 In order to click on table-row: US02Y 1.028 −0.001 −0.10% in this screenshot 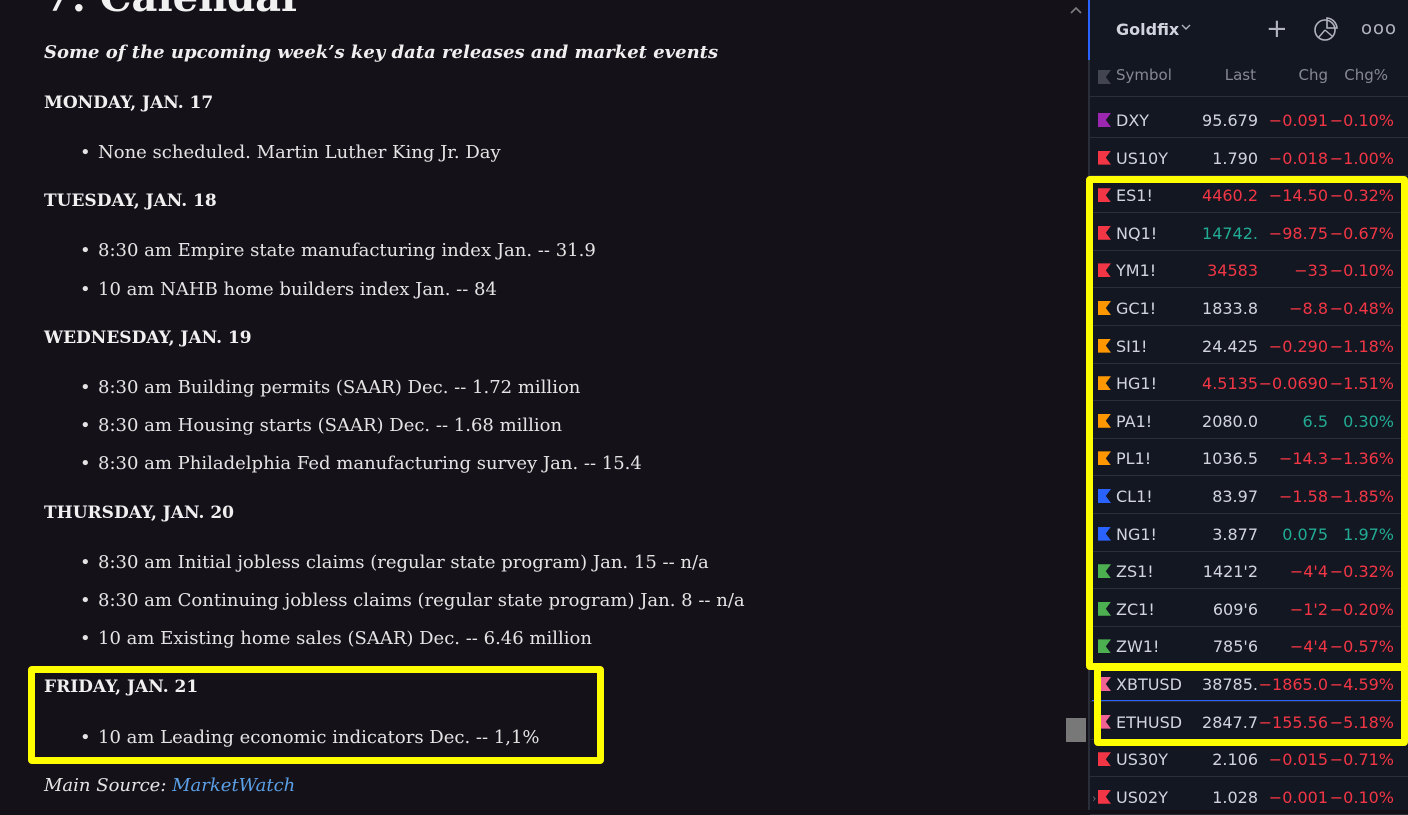, I will do `click(1249, 796)`.